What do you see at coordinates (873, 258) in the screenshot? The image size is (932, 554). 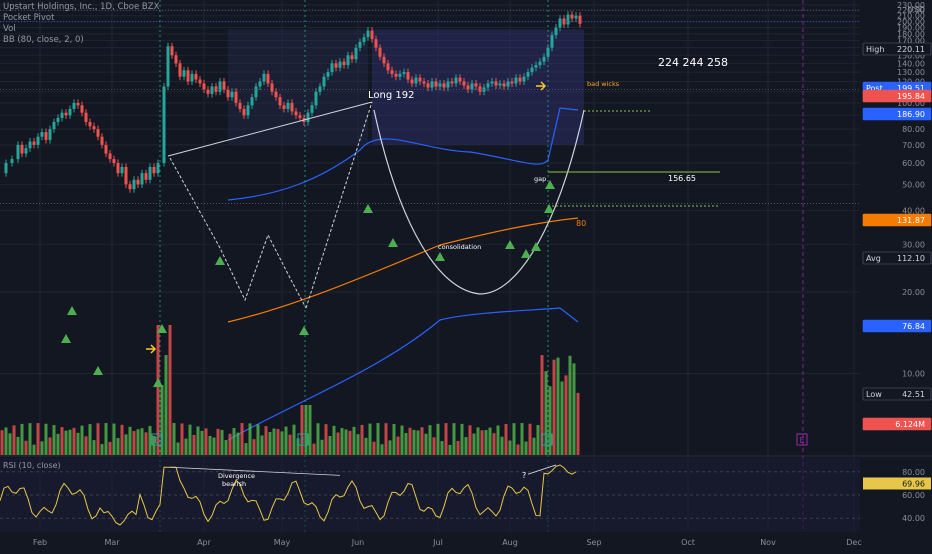 I see `price-label-name: Avg` at bounding box center [873, 258].